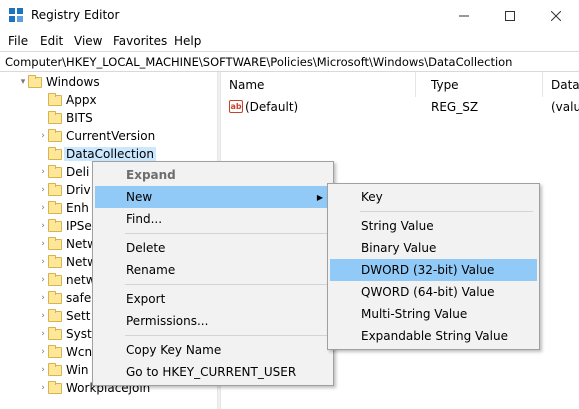 The width and height of the screenshot is (579, 409). What do you see at coordinates (79, 226) in the screenshot?
I see `tree-item-label: IPSe` at bounding box center [79, 226].